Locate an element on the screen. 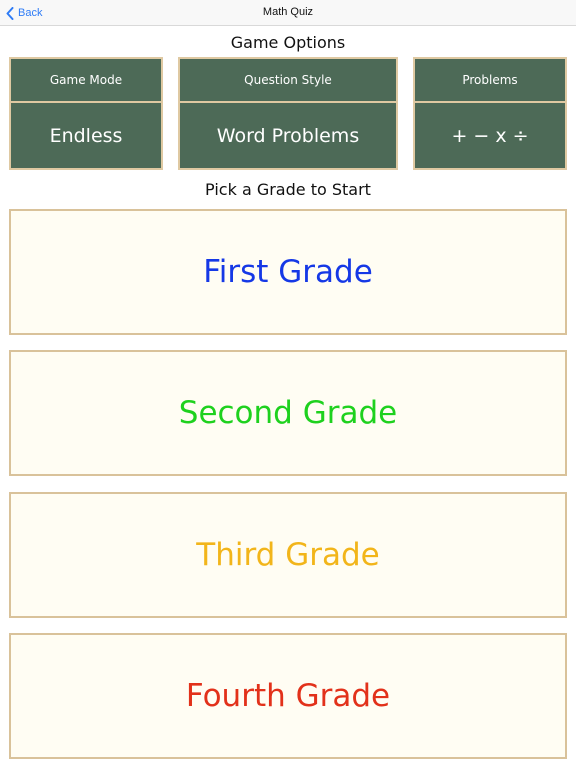 The width and height of the screenshot is (576, 768). problems-value: + − x ÷ is located at coordinates (490, 135).